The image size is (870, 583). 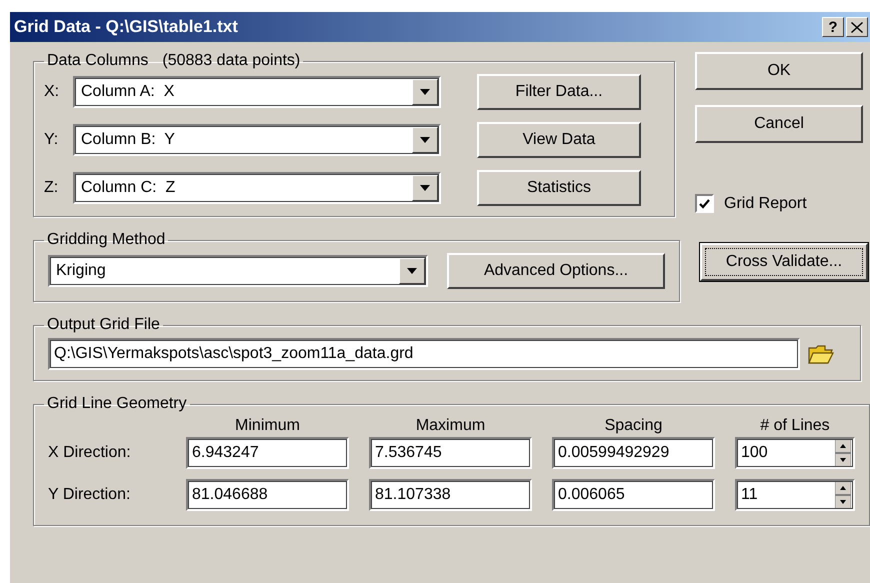 What do you see at coordinates (267, 453) in the screenshot?
I see `minimum-field: 6.943247` at bounding box center [267, 453].